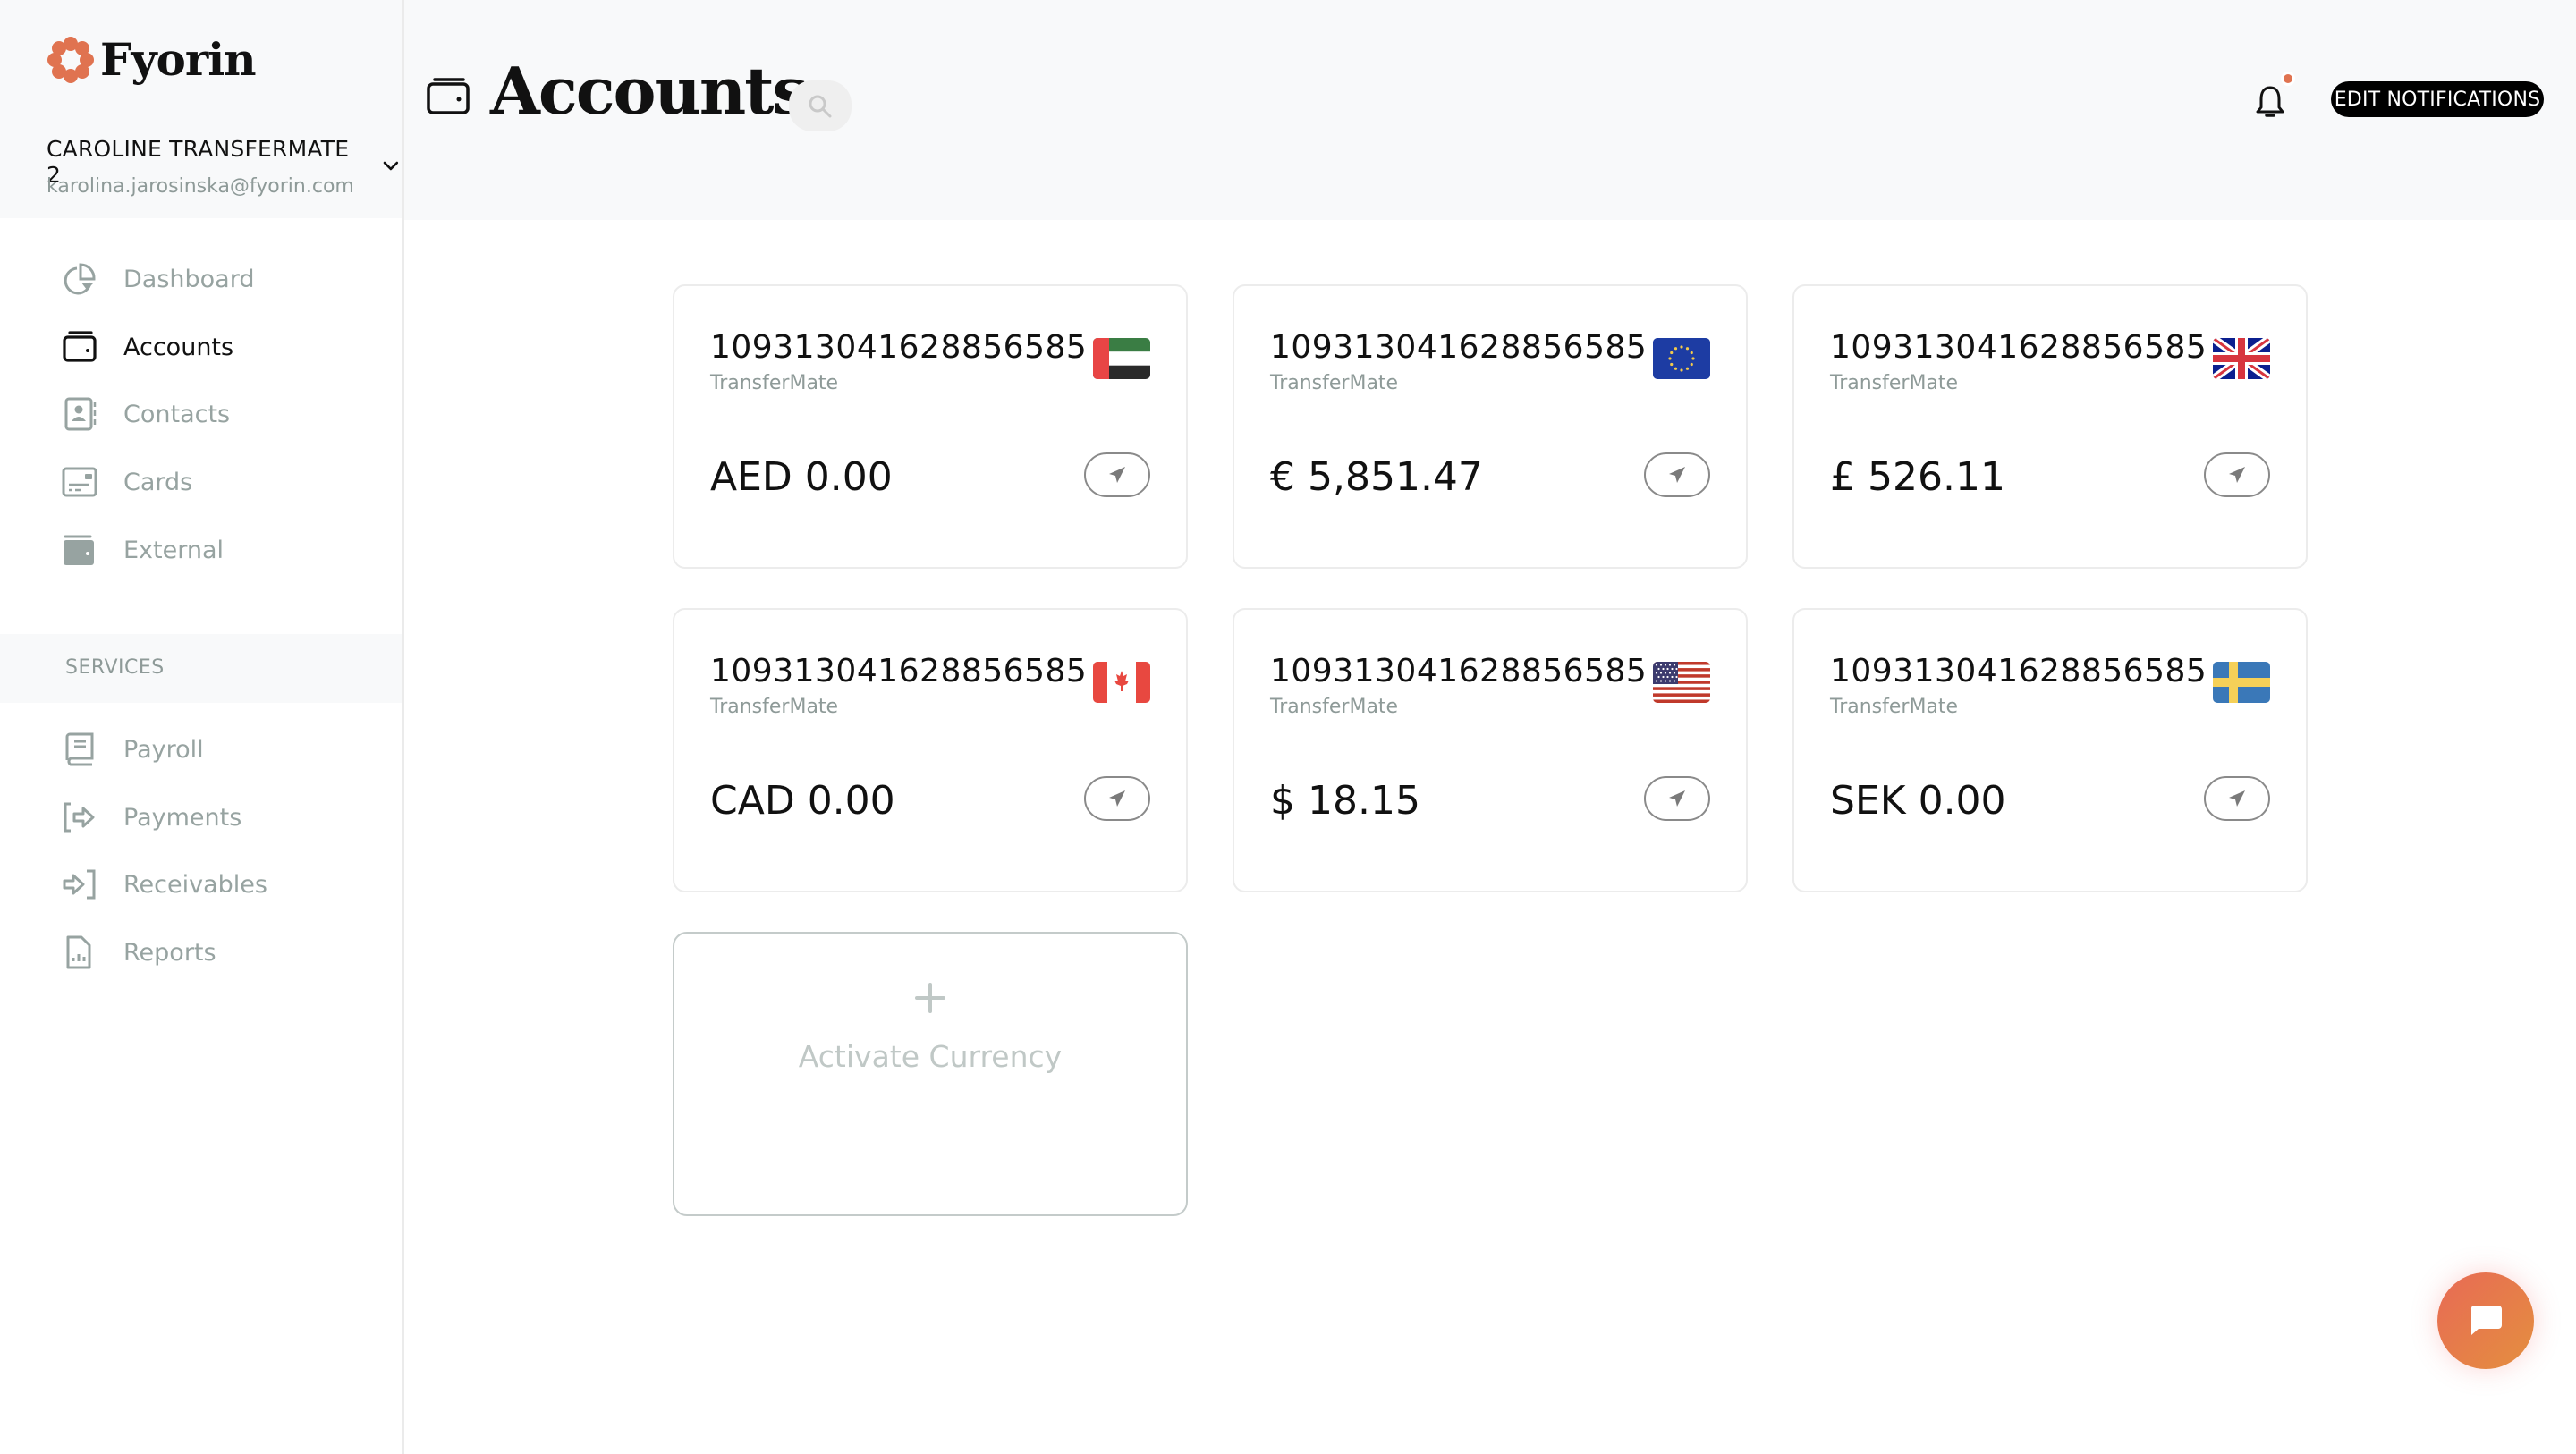 Image resolution: width=2576 pixels, height=1454 pixels. What do you see at coordinates (1681, 358) in the screenshot?
I see `eu-flag-icon` at bounding box center [1681, 358].